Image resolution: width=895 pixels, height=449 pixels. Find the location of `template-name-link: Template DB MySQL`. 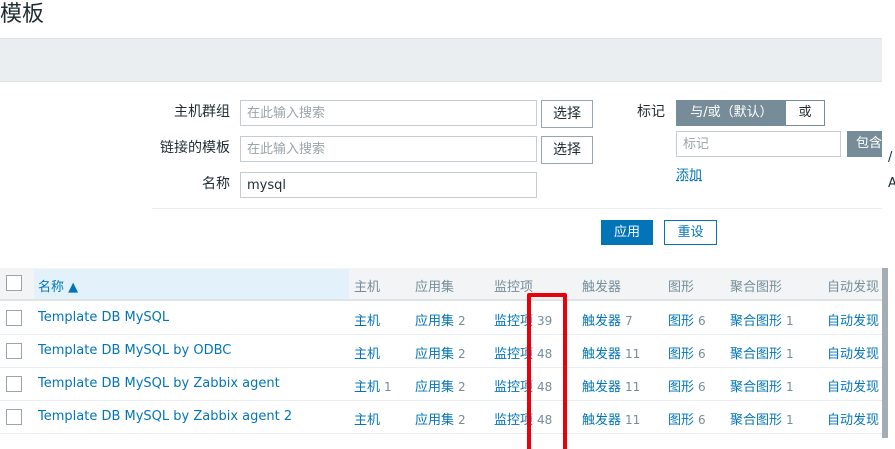

template-name-link: Template DB MySQL is located at coordinates (103, 317).